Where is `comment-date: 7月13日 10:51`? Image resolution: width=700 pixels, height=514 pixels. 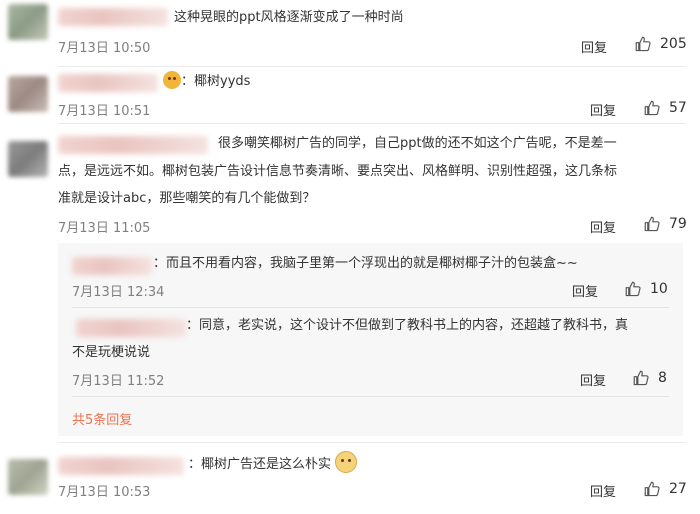 comment-date: 7月13日 10:51 is located at coordinates (104, 111).